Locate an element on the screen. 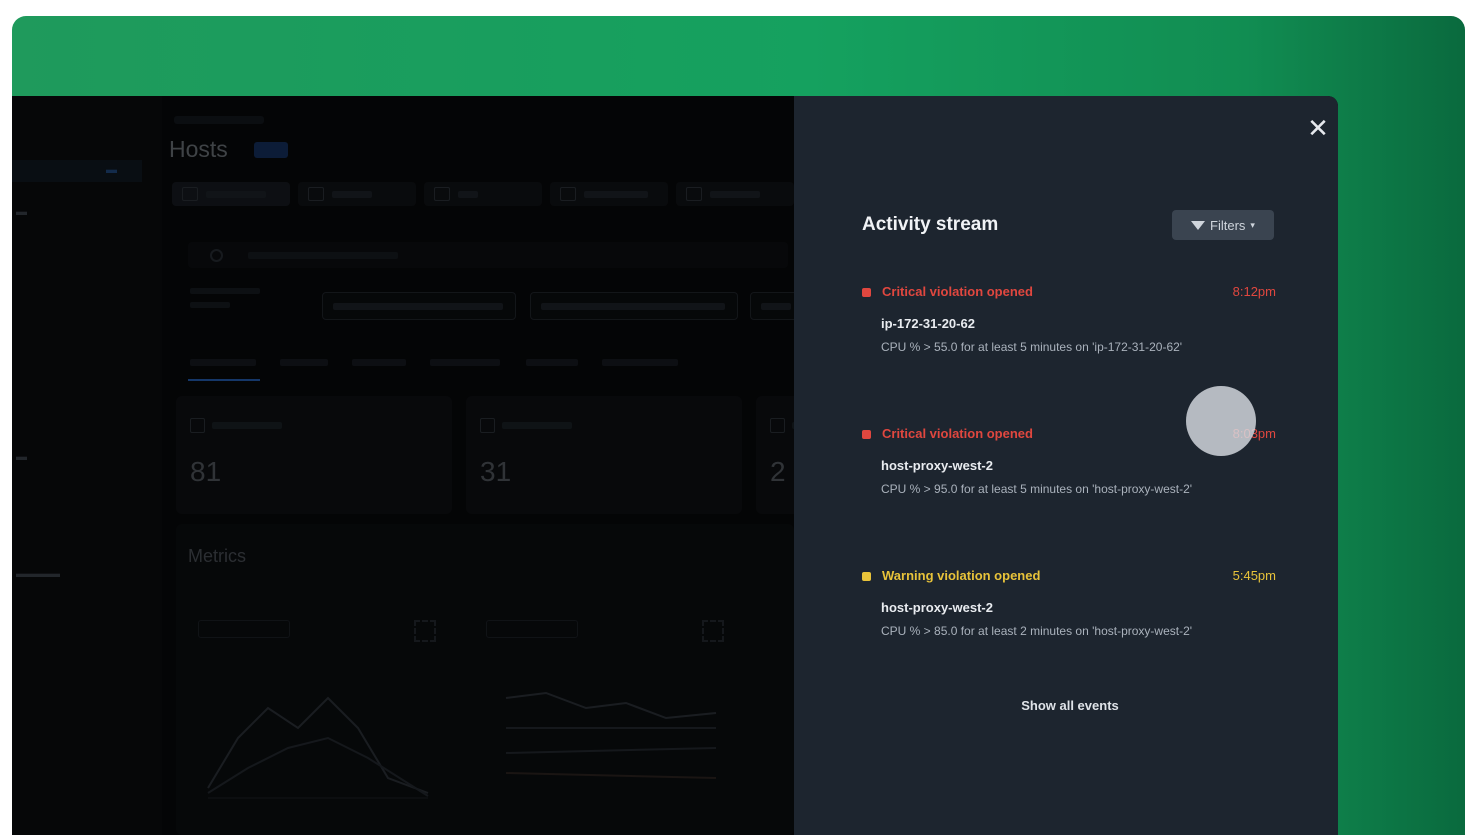 The image size is (1465, 835). sidebar: ▬ ▬ ▬ ▬▬▬▬ is located at coordinates (87, 465).